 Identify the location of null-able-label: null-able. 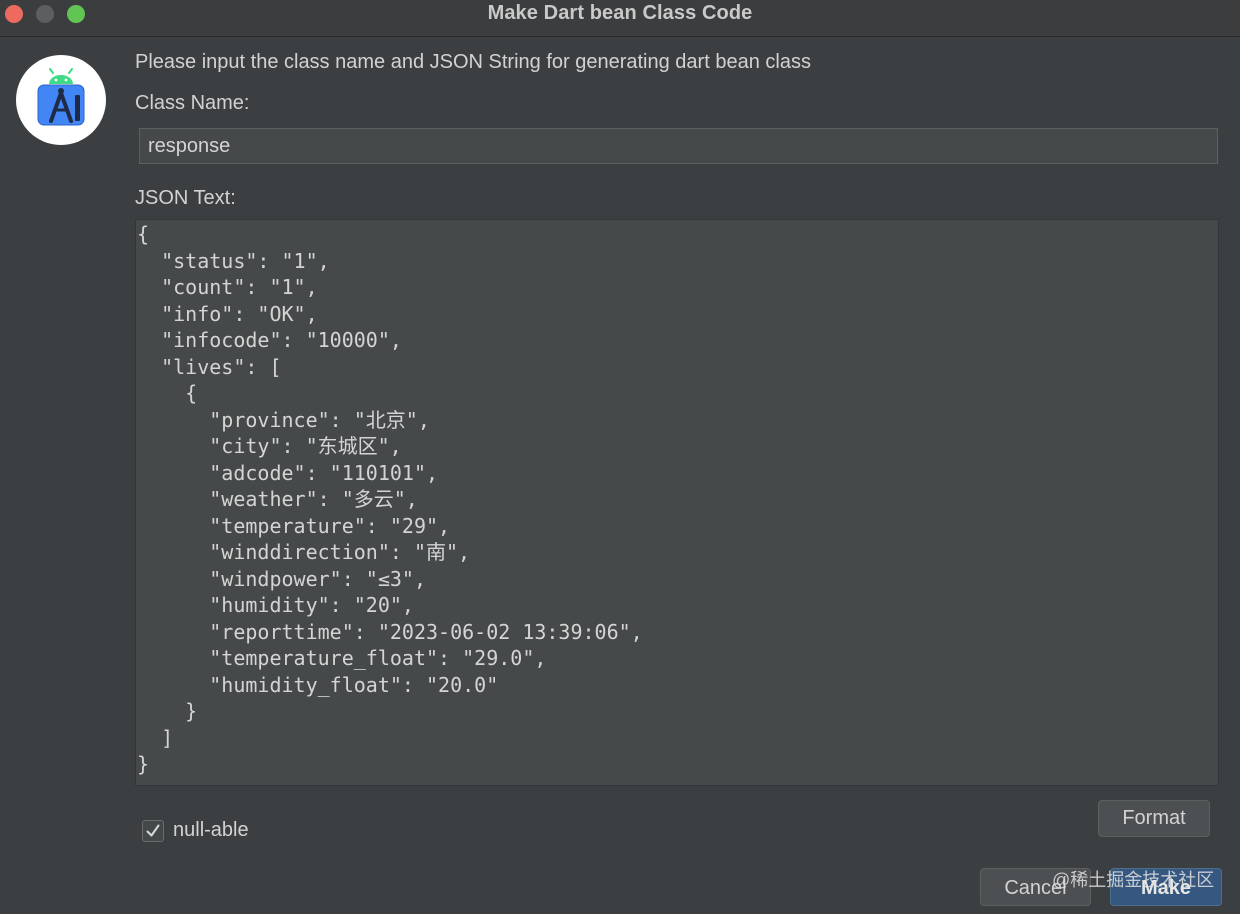
(211, 830).